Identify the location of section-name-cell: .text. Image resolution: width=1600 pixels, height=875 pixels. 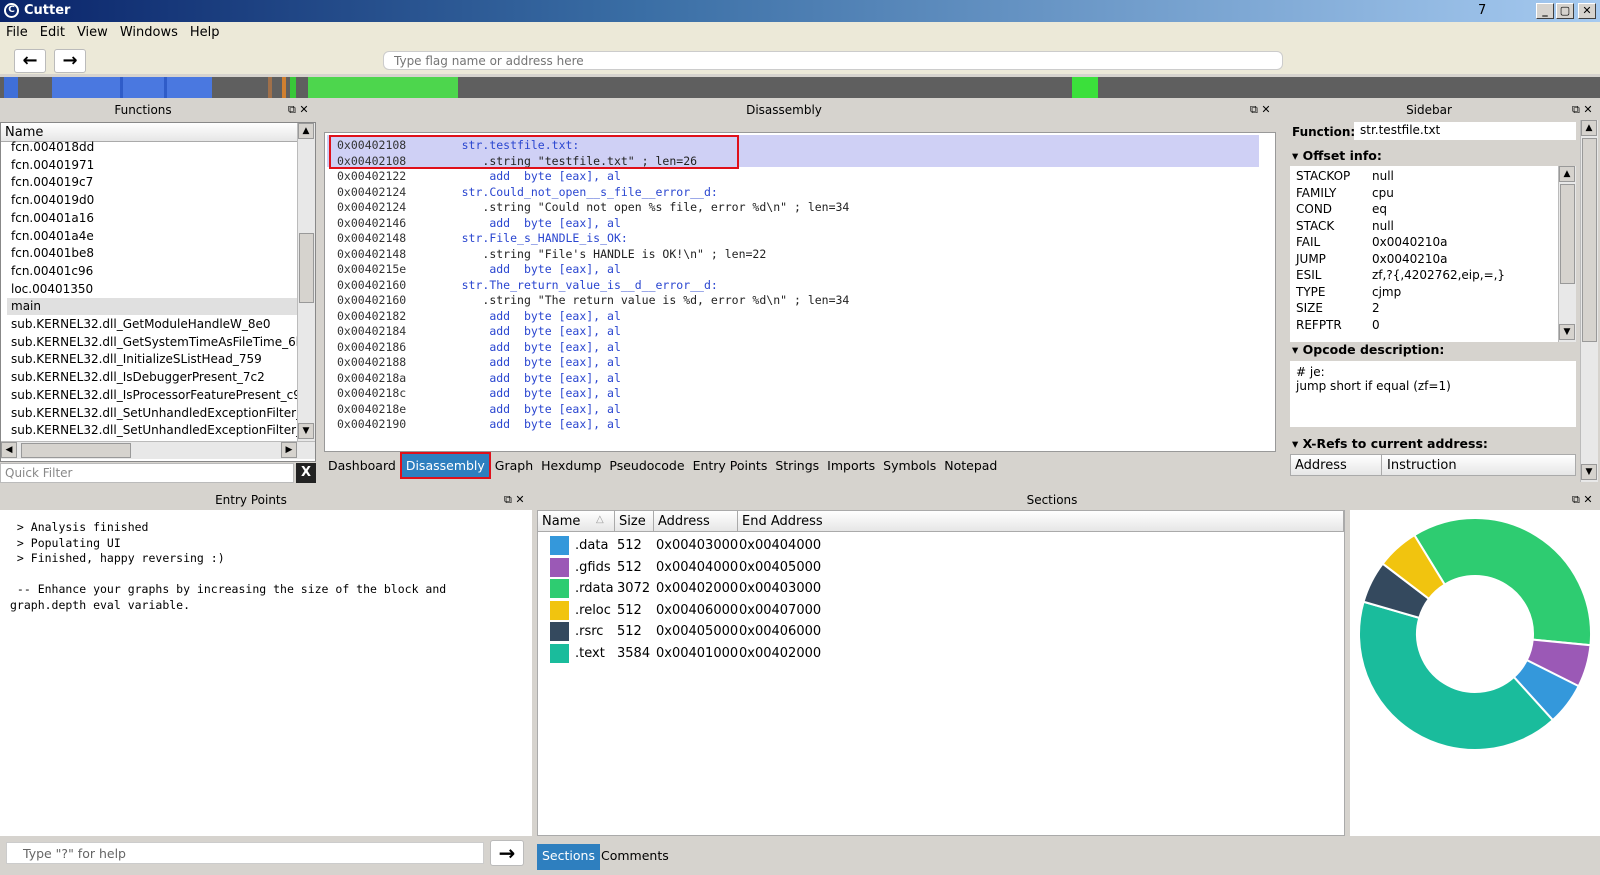
(590, 653).